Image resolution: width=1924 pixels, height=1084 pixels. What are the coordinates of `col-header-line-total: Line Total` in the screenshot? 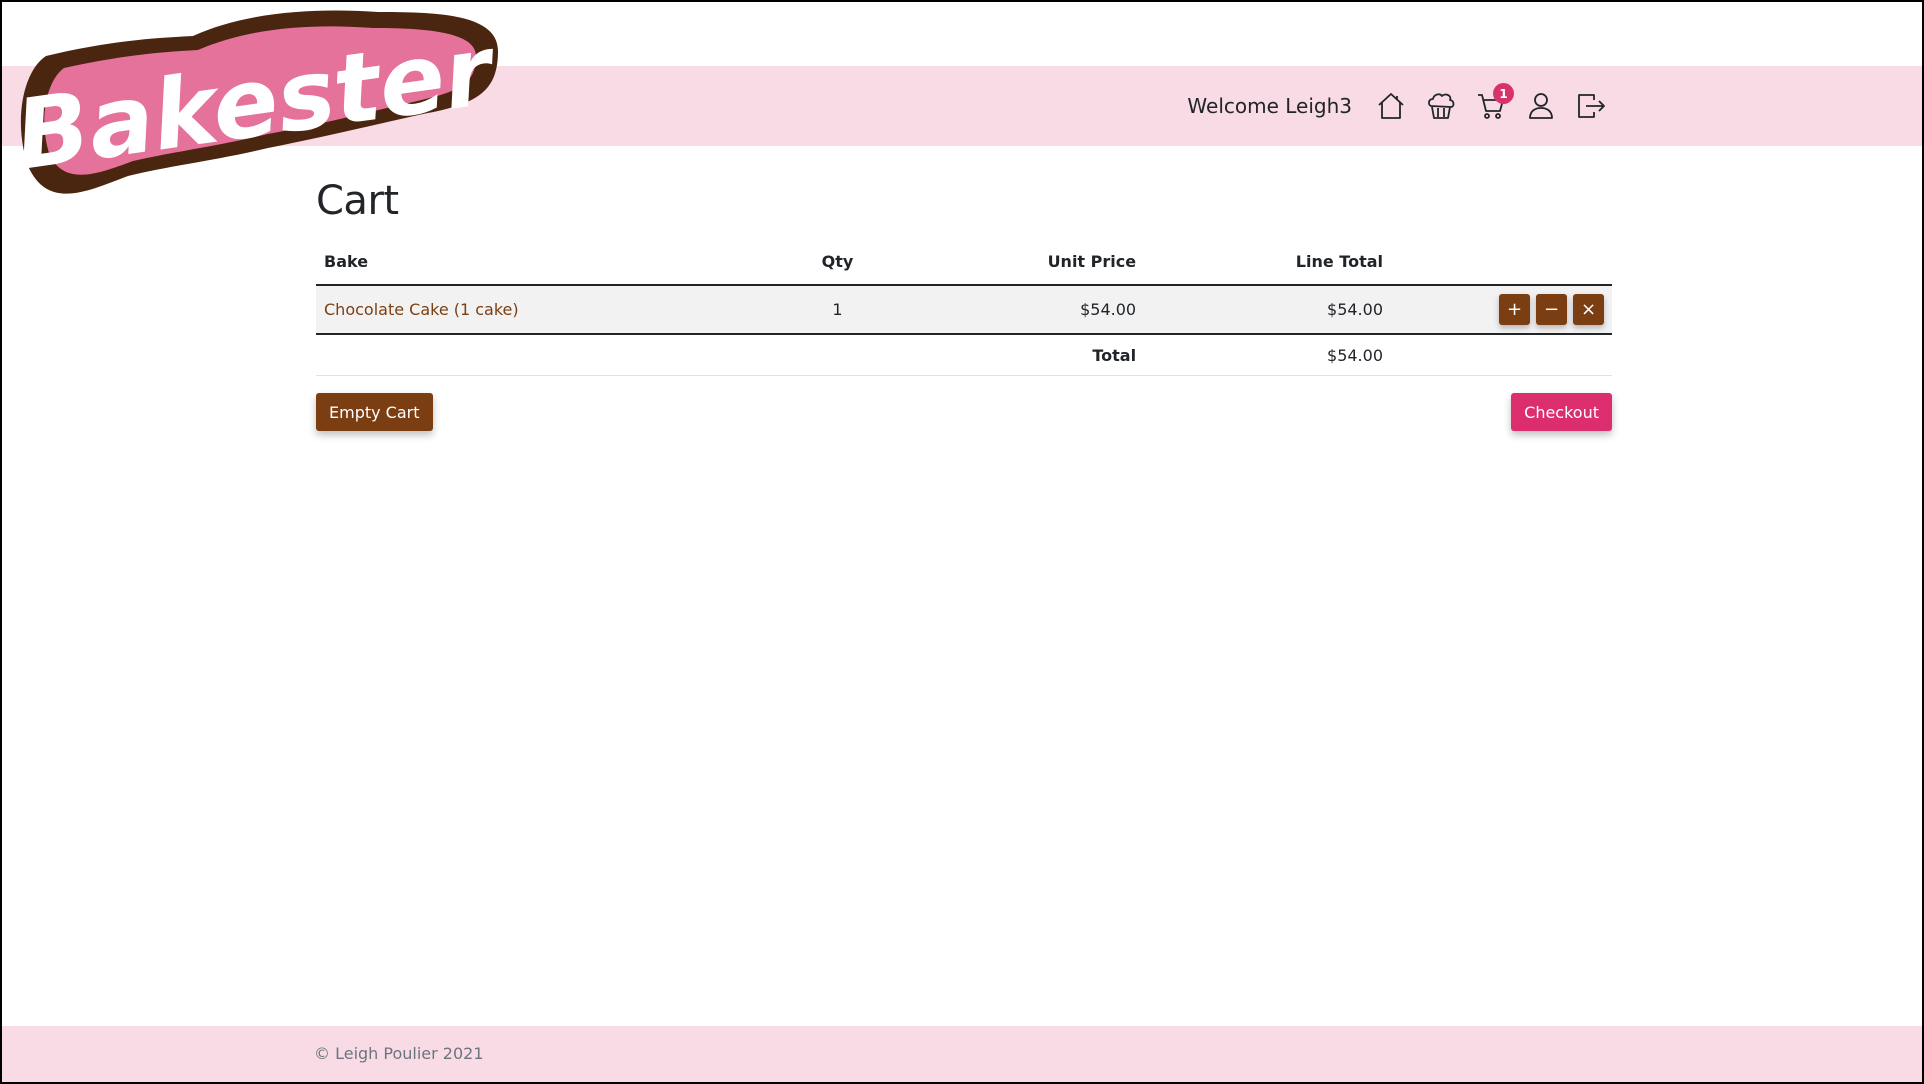 It's located at (1267, 262).